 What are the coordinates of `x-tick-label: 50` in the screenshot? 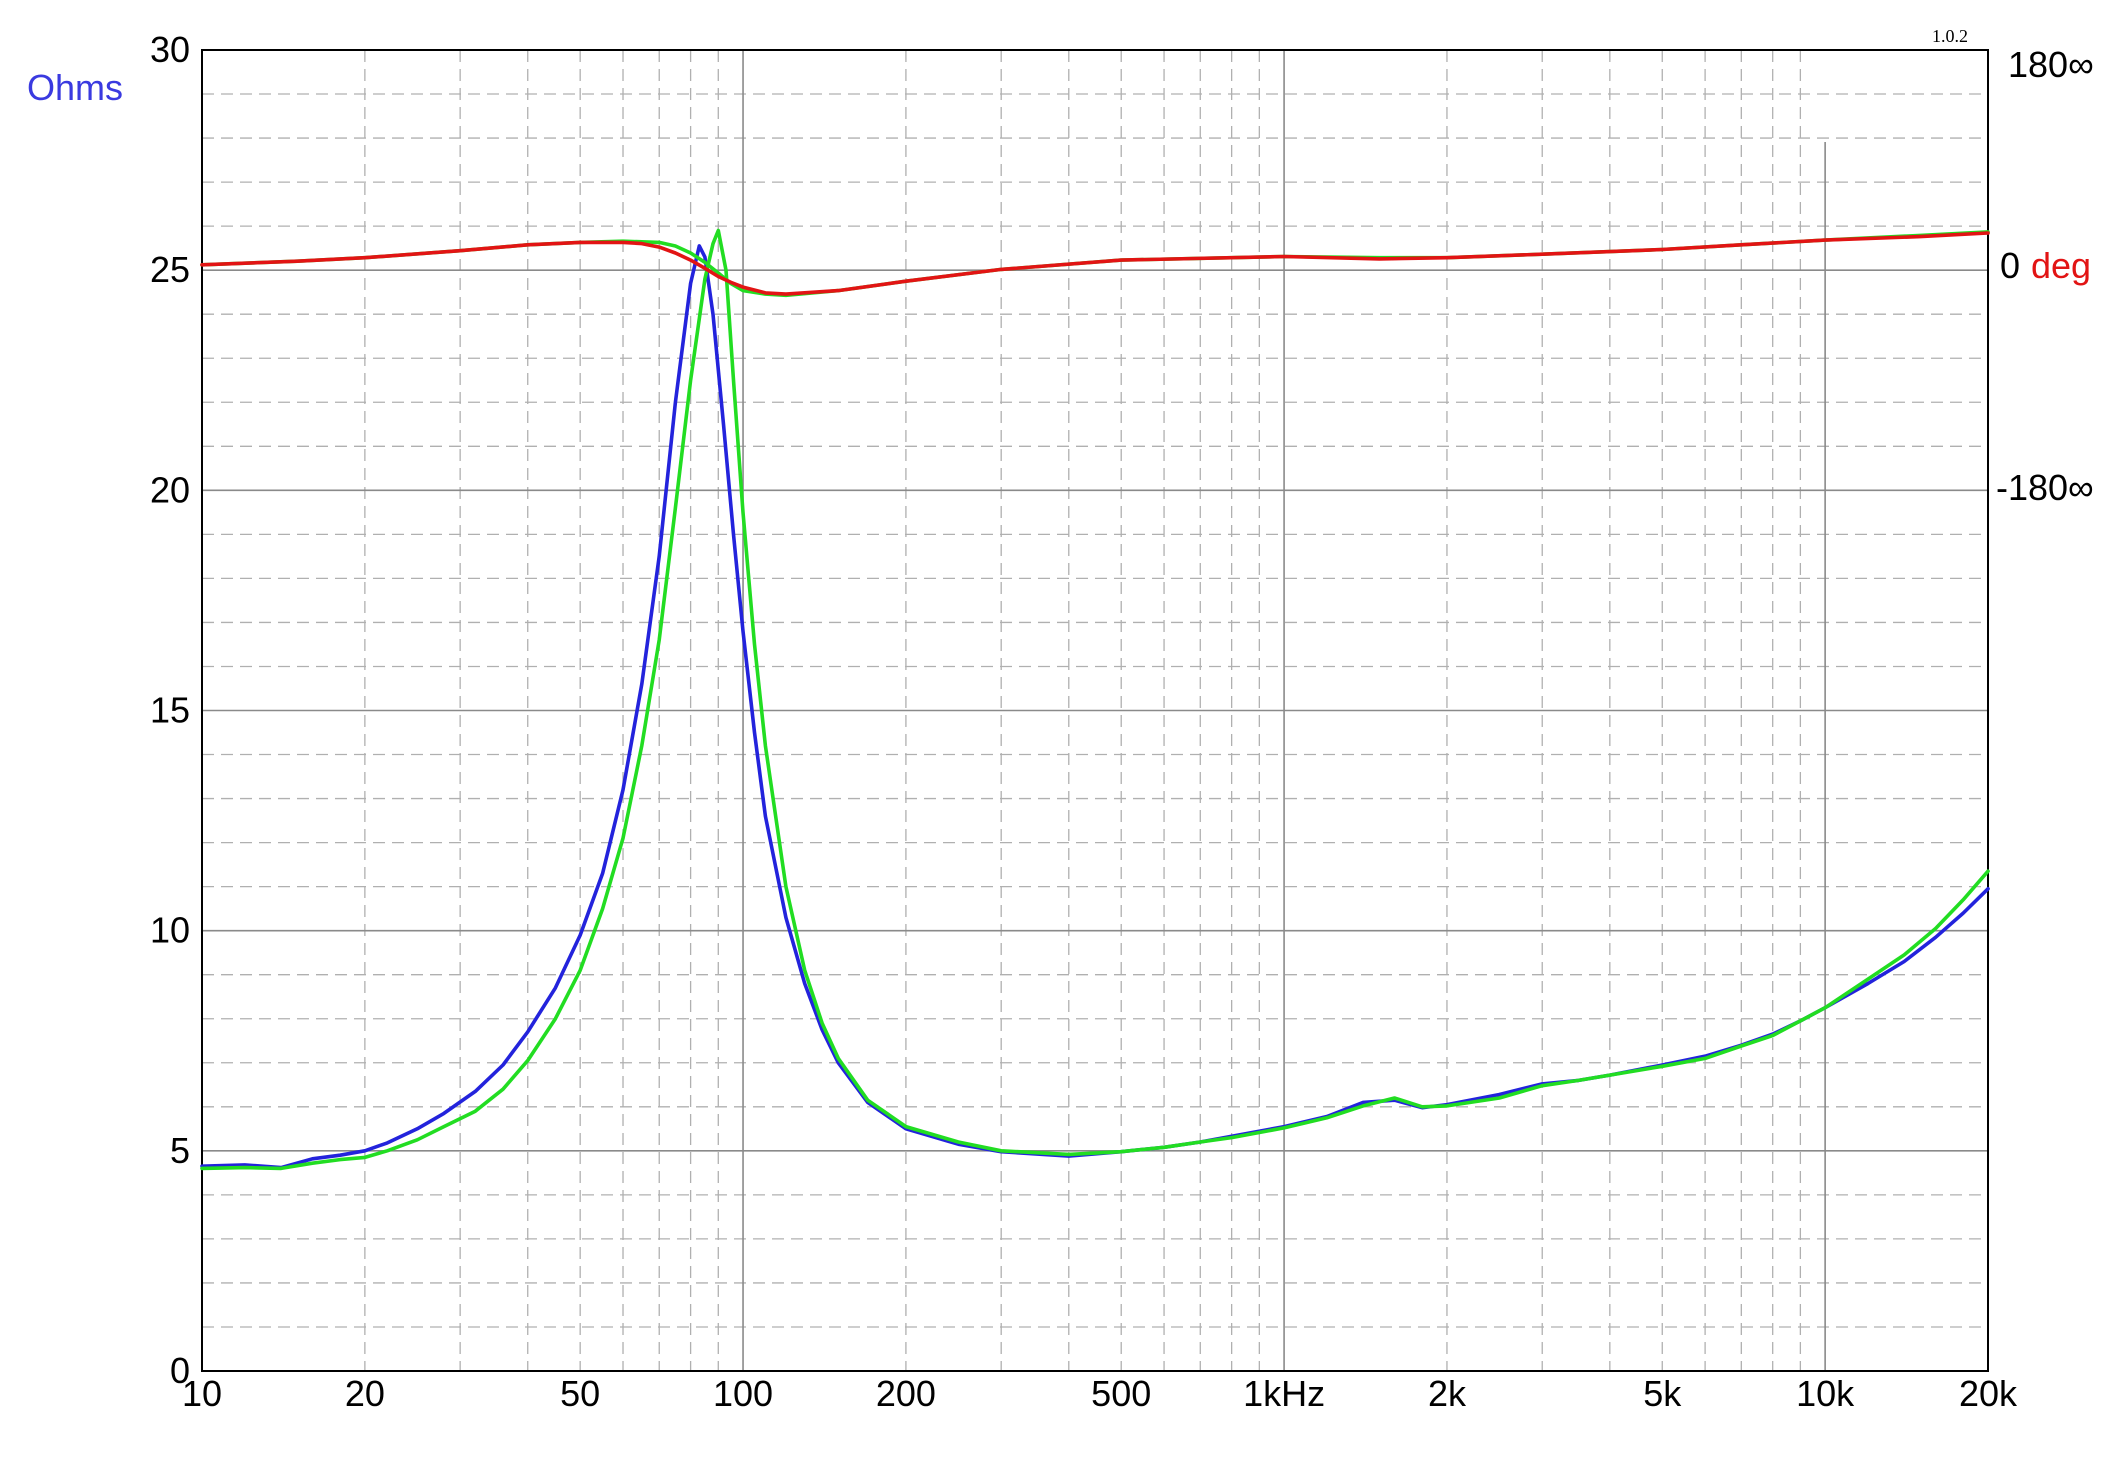 It's located at (580, 1393).